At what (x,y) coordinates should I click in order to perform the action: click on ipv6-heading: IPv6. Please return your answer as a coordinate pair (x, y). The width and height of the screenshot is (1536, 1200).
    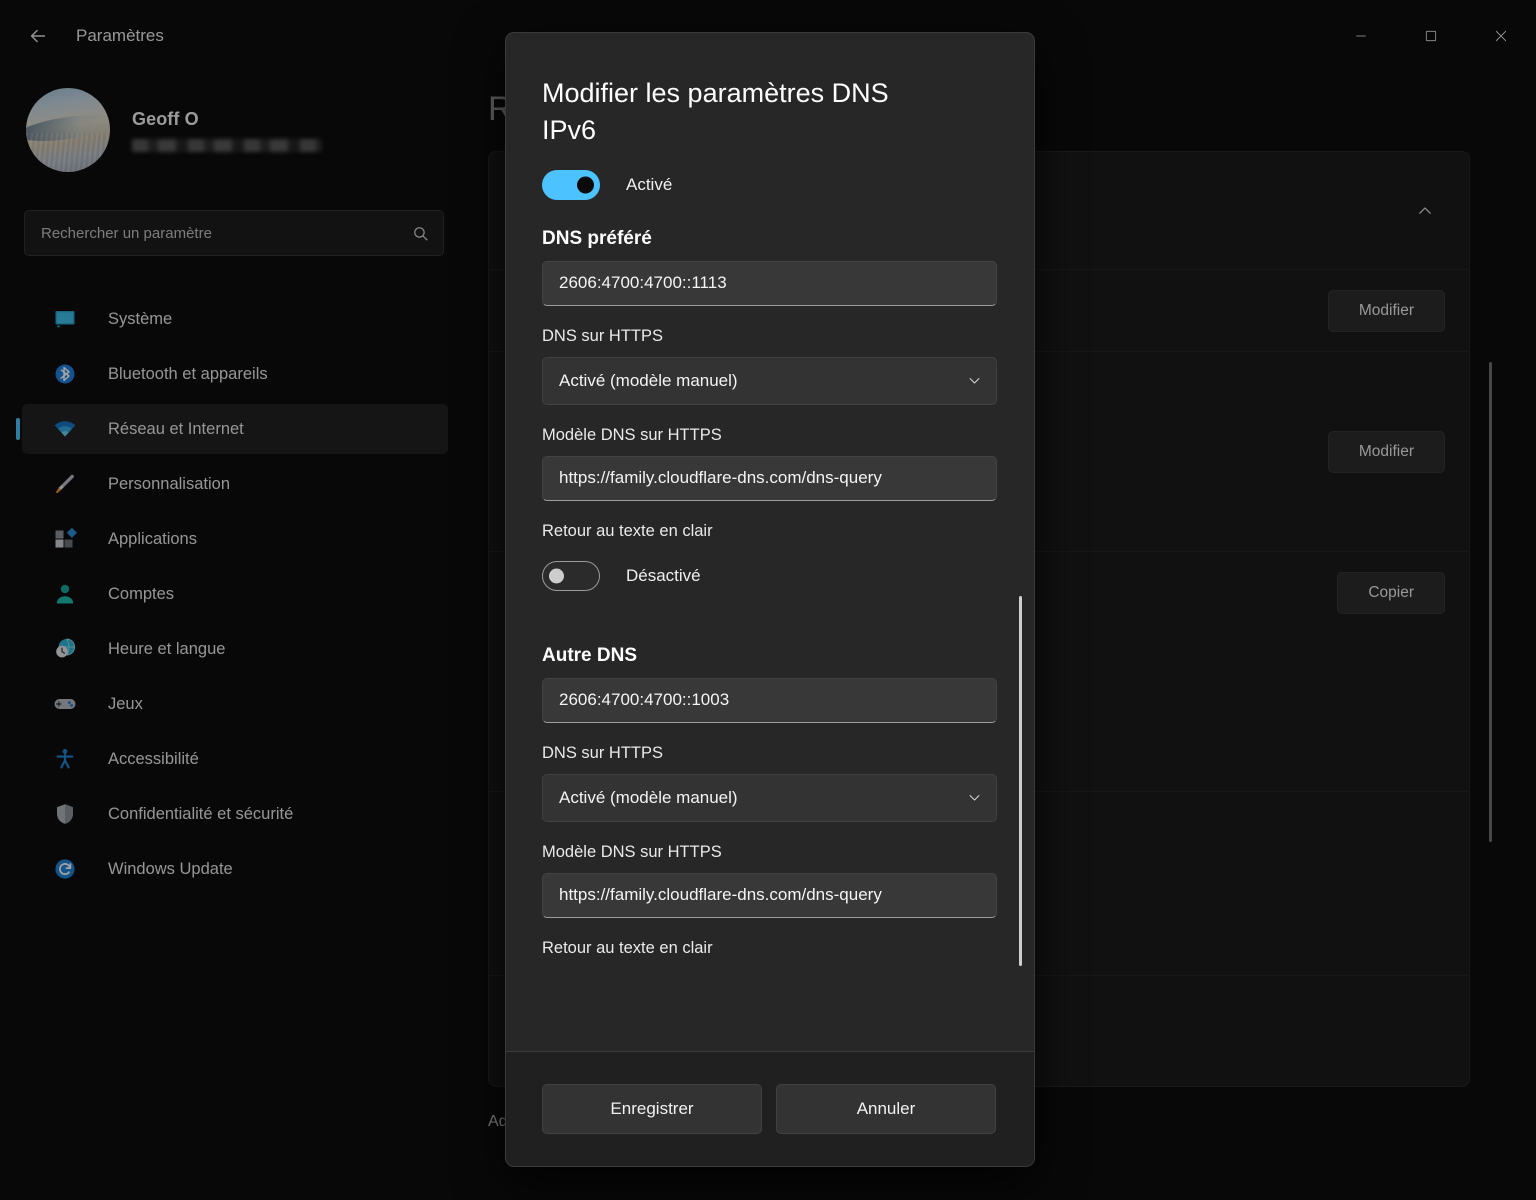
    Looking at the image, I should click on (569, 130).